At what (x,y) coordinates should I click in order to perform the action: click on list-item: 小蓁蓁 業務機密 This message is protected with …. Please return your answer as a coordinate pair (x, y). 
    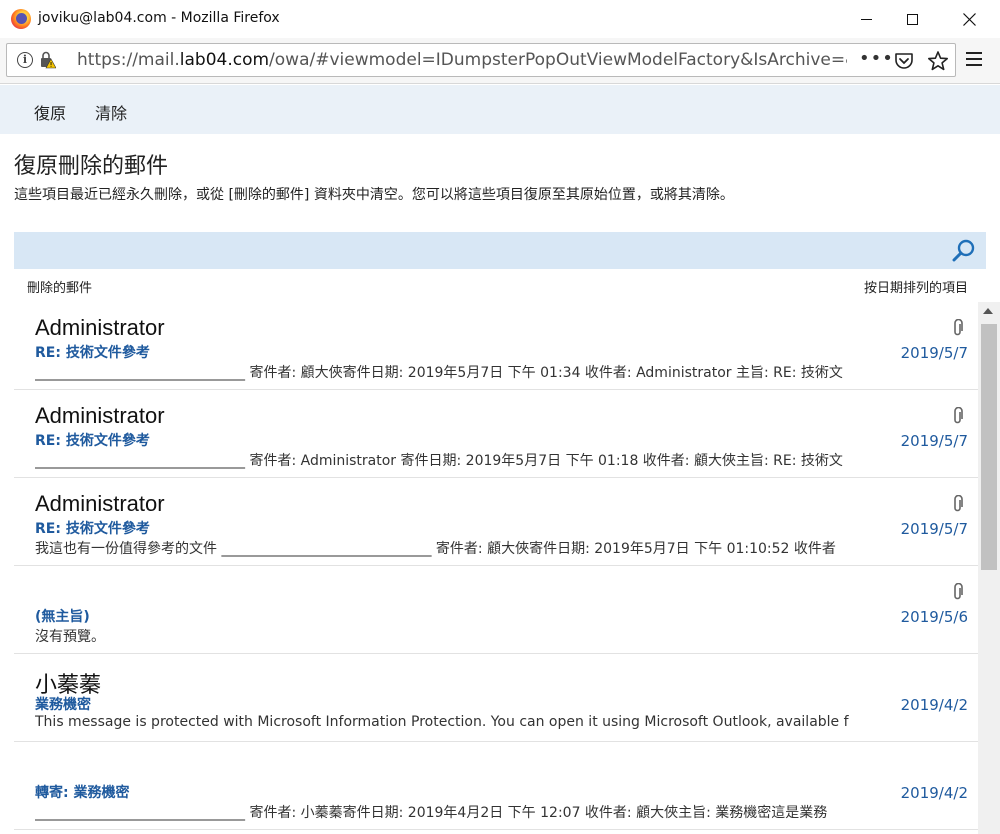
    Looking at the image, I should click on (496, 698).